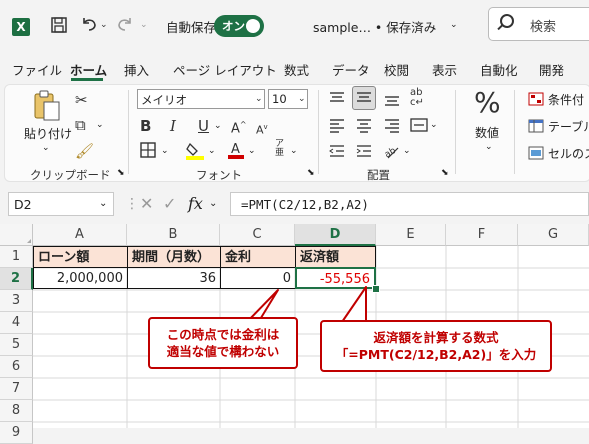  What do you see at coordinates (436, 354) in the screenshot?
I see `callout-line: 「=PMT(C2/12,B2,A2)」を入力` at bounding box center [436, 354].